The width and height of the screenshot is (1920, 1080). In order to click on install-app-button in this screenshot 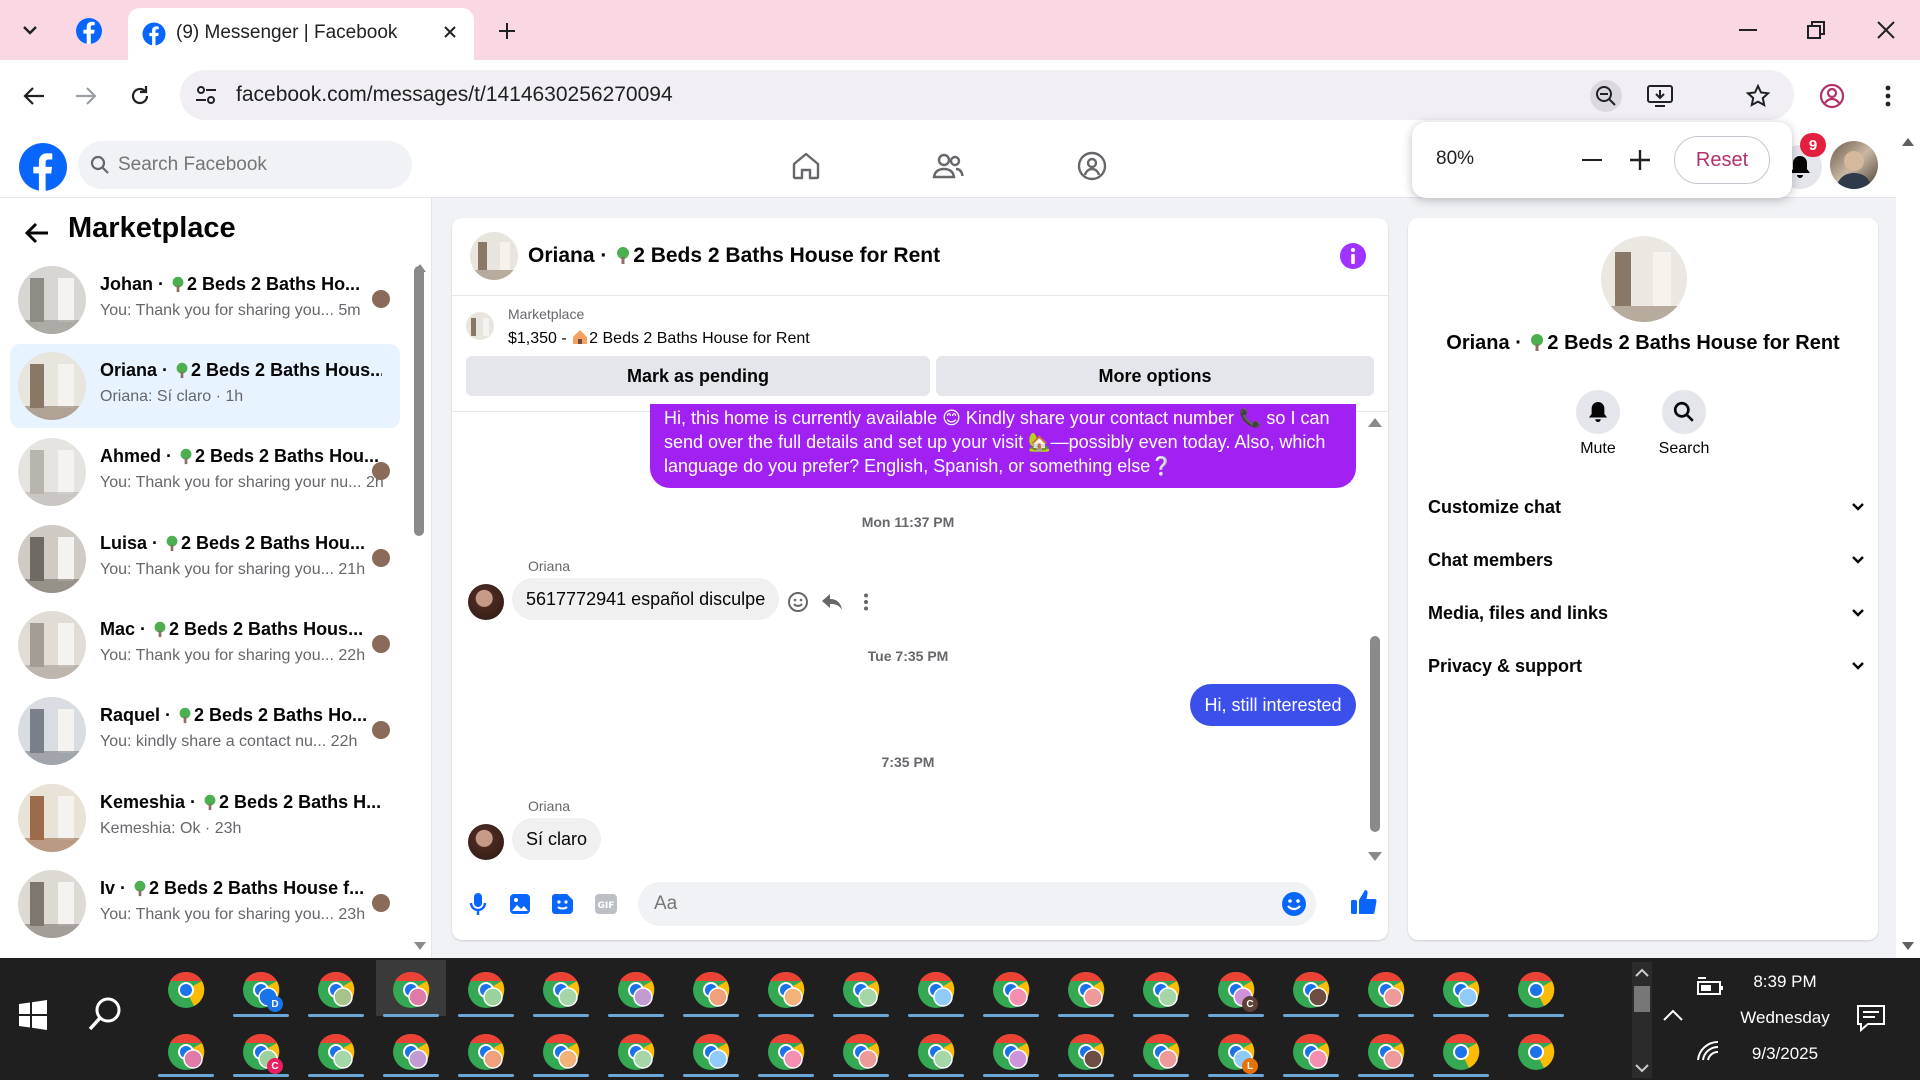, I will do `click(1660, 96)`.